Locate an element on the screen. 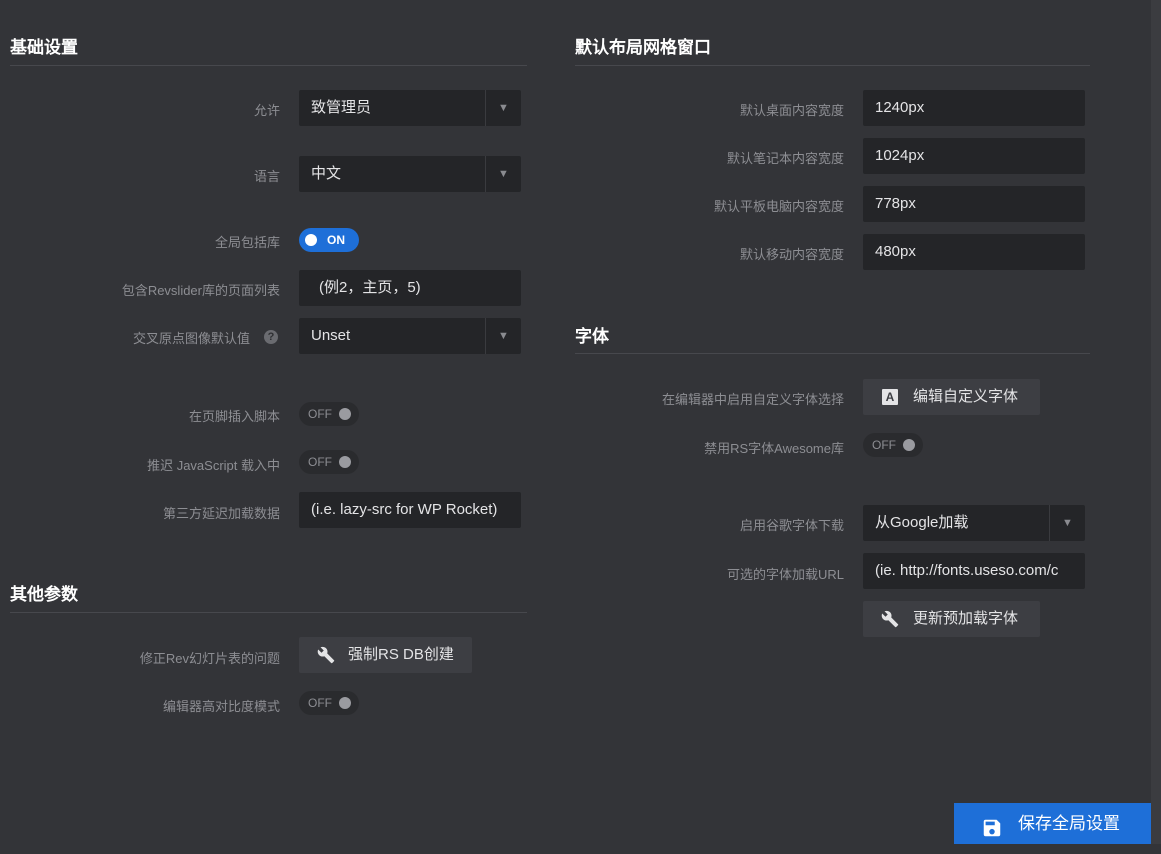 The height and width of the screenshot is (854, 1161). disable-awesome-label: 禁用RS字体Awesome库 is located at coordinates (774, 448).